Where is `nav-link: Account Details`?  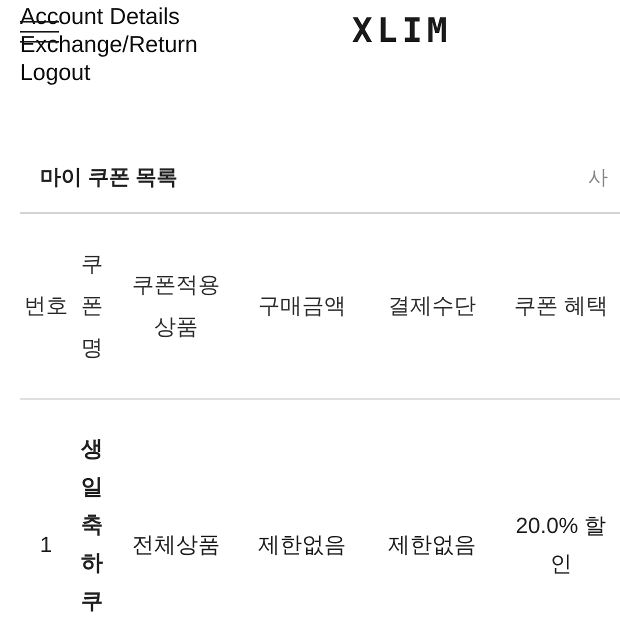
nav-link: Account Details is located at coordinates (100, 16).